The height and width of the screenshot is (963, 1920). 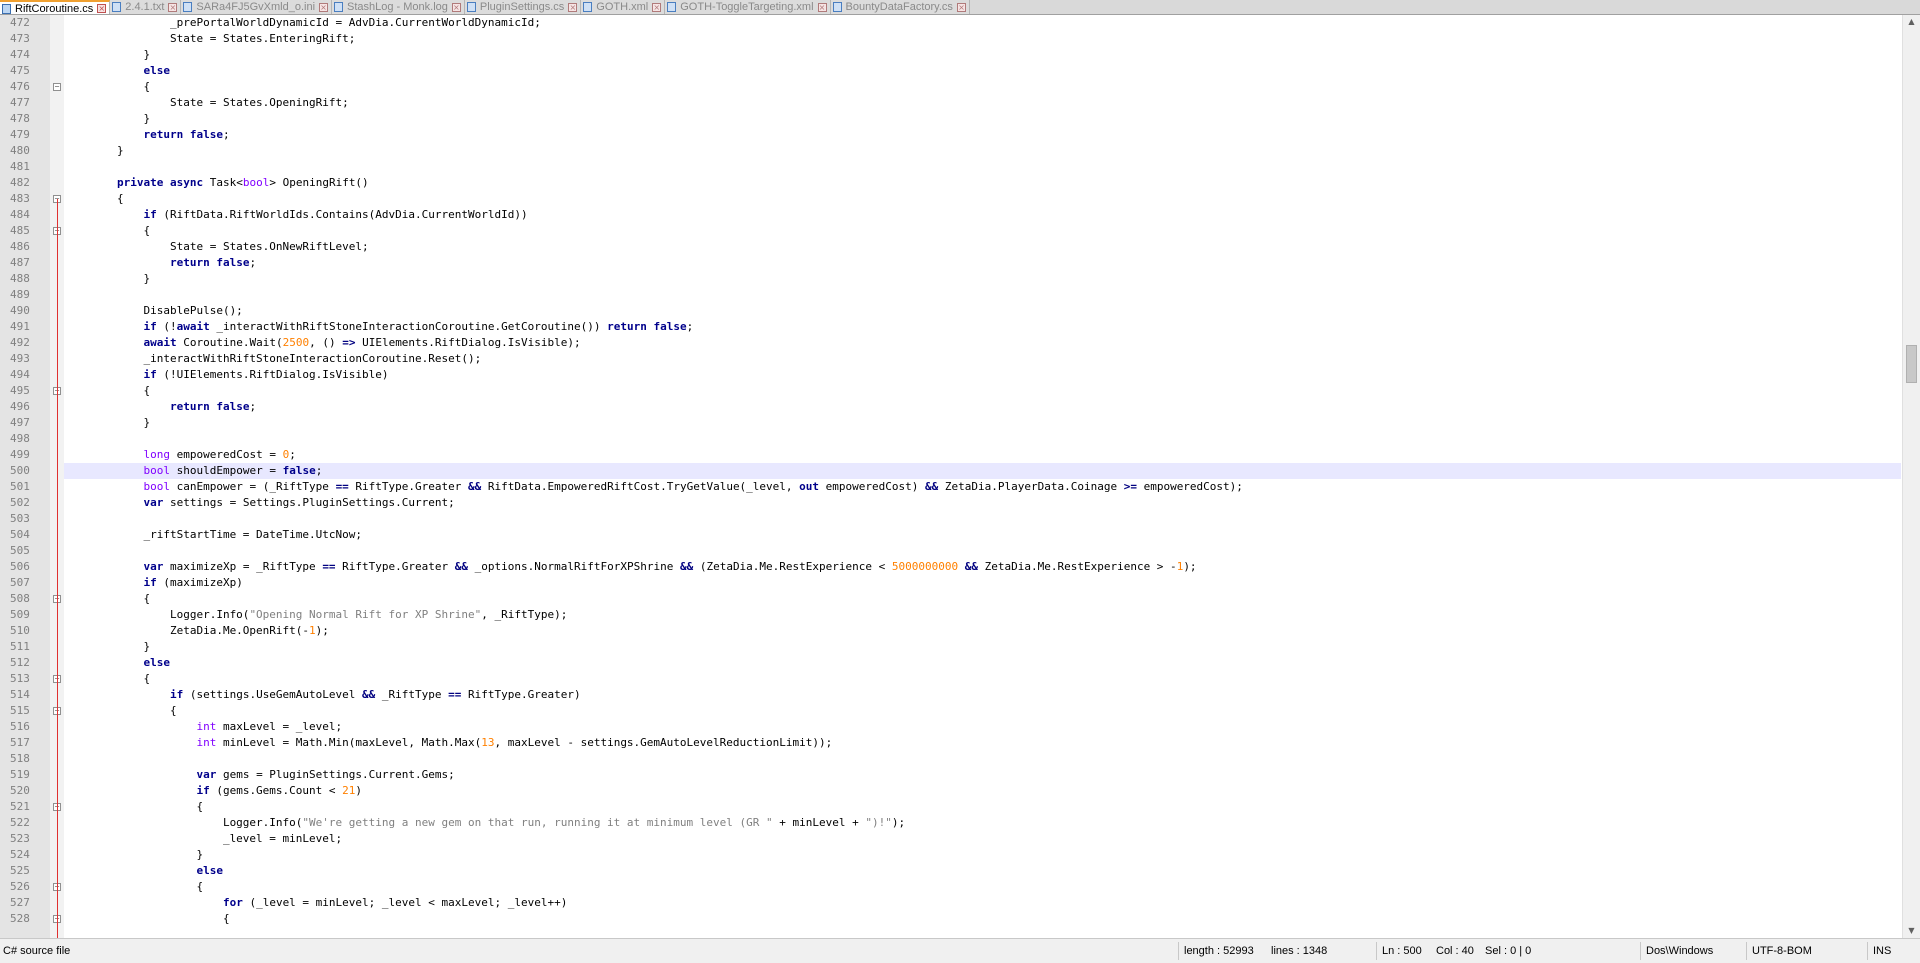 I want to click on line-number: 485, so click(x=20, y=230).